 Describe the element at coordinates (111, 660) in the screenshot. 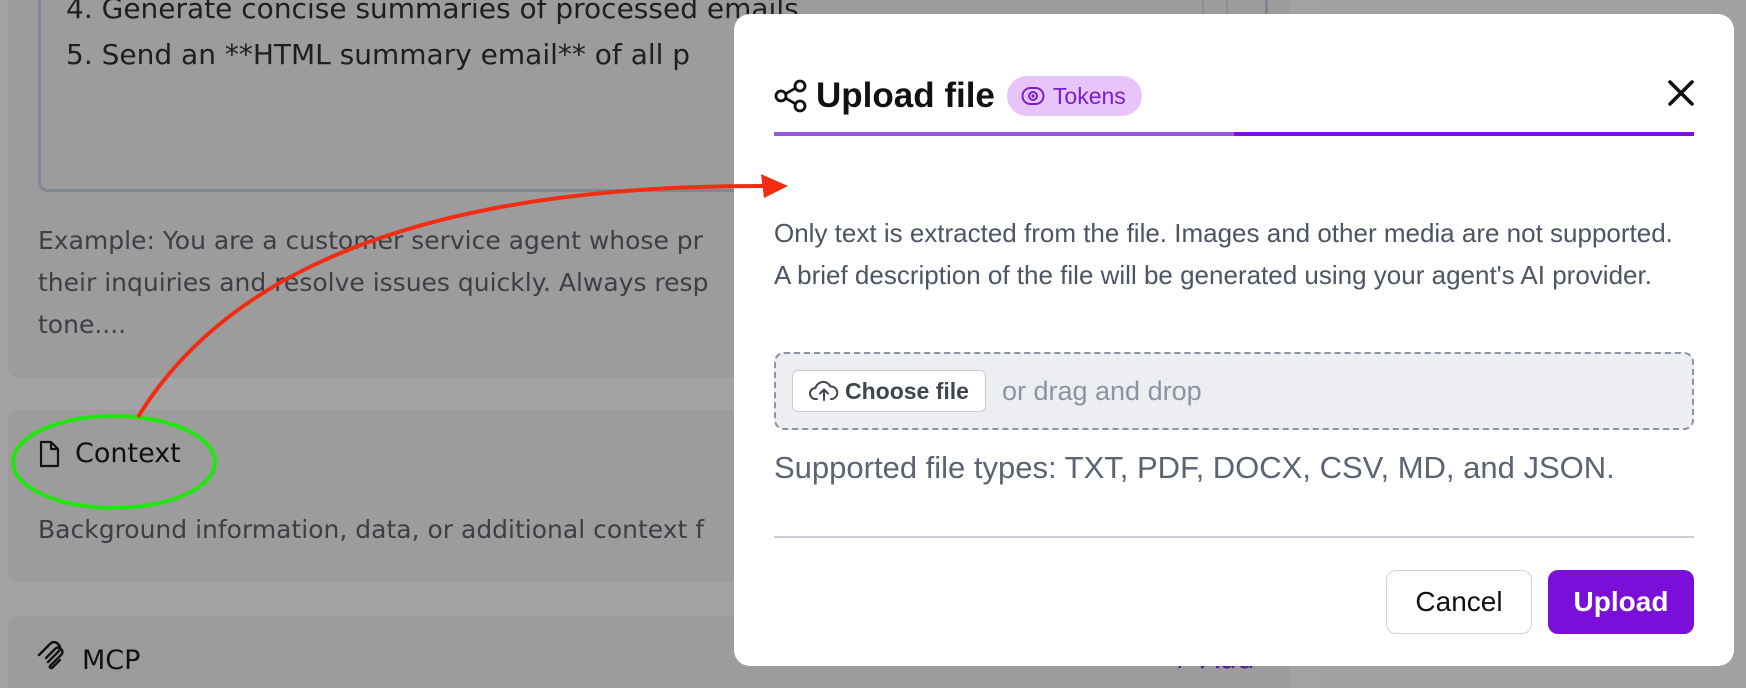

I see `mcp-title: MCP` at that location.